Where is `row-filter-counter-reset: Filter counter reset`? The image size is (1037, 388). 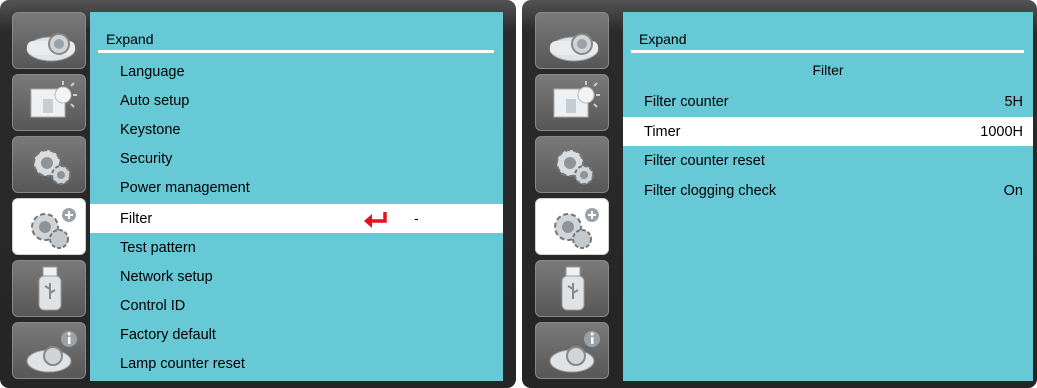
row-filter-counter-reset: Filter counter reset is located at coordinates (828, 160).